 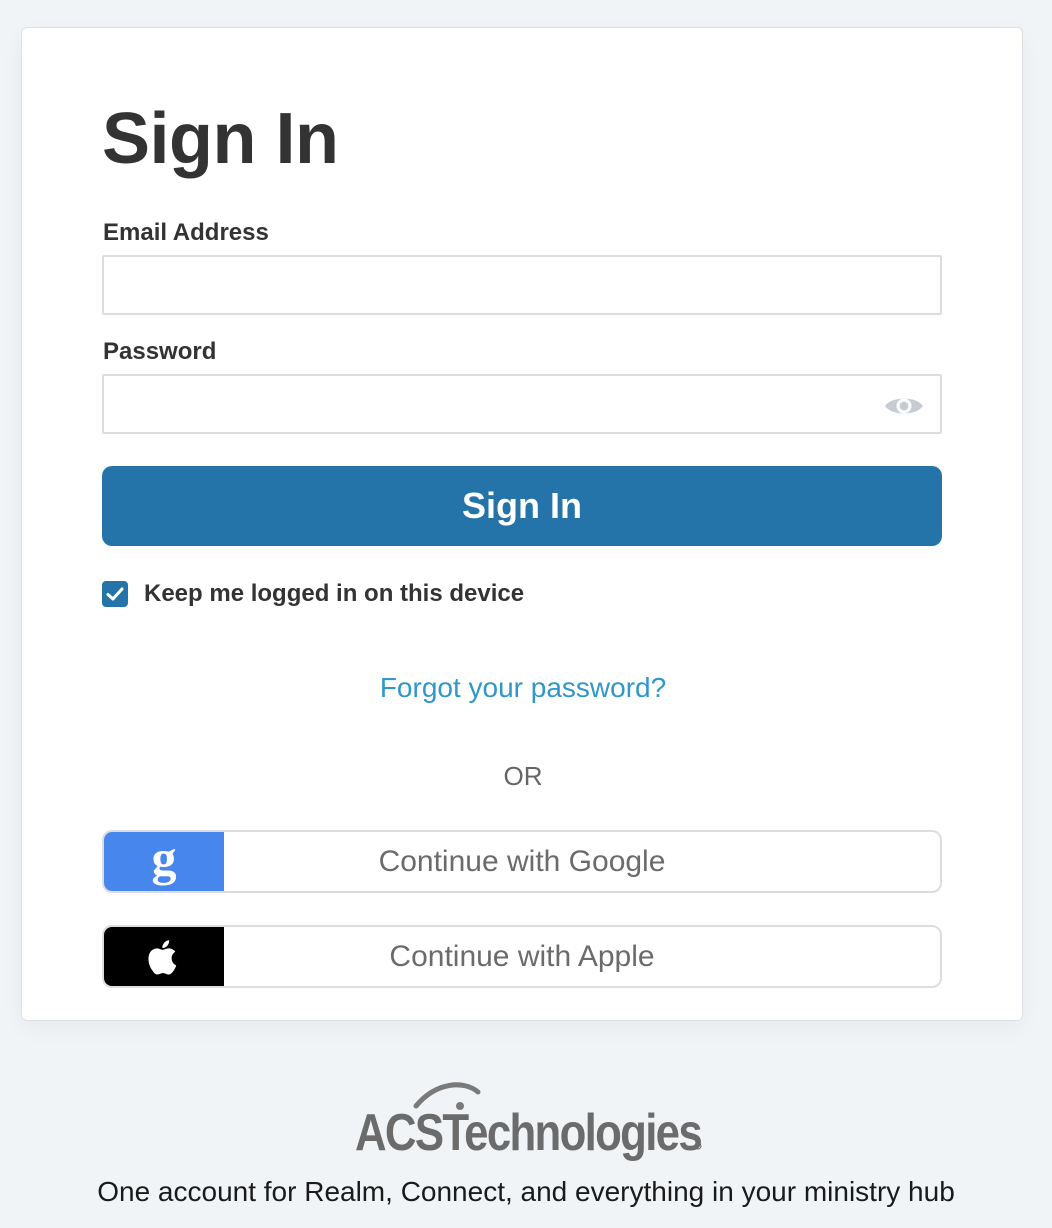 I want to click on apple-button-label: Continue with Apple, so click(x=522, y=956).